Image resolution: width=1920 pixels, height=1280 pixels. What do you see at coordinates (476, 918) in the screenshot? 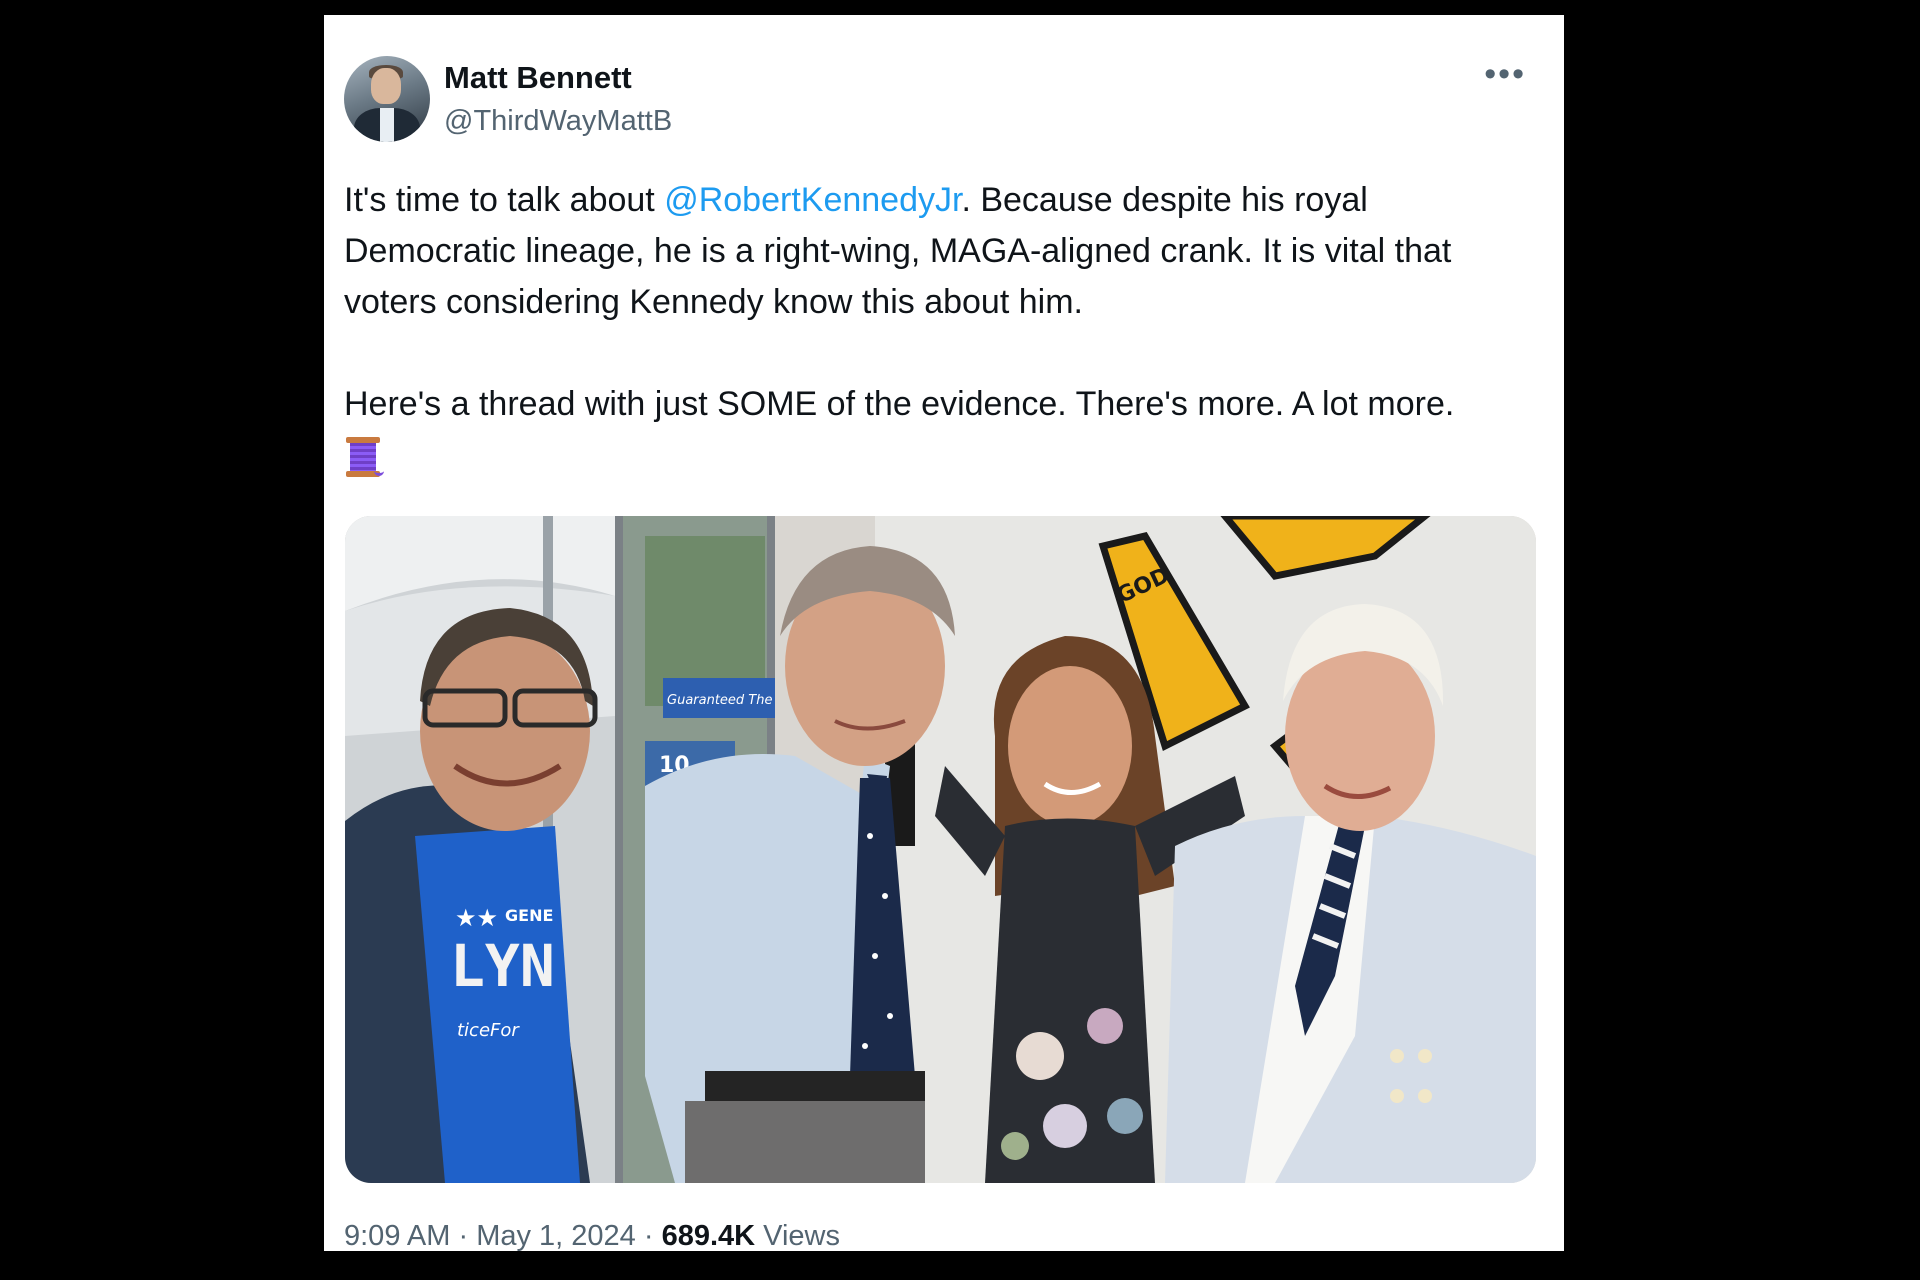
I see `shirt-stars: ★★` at bounding box center [476, 918].